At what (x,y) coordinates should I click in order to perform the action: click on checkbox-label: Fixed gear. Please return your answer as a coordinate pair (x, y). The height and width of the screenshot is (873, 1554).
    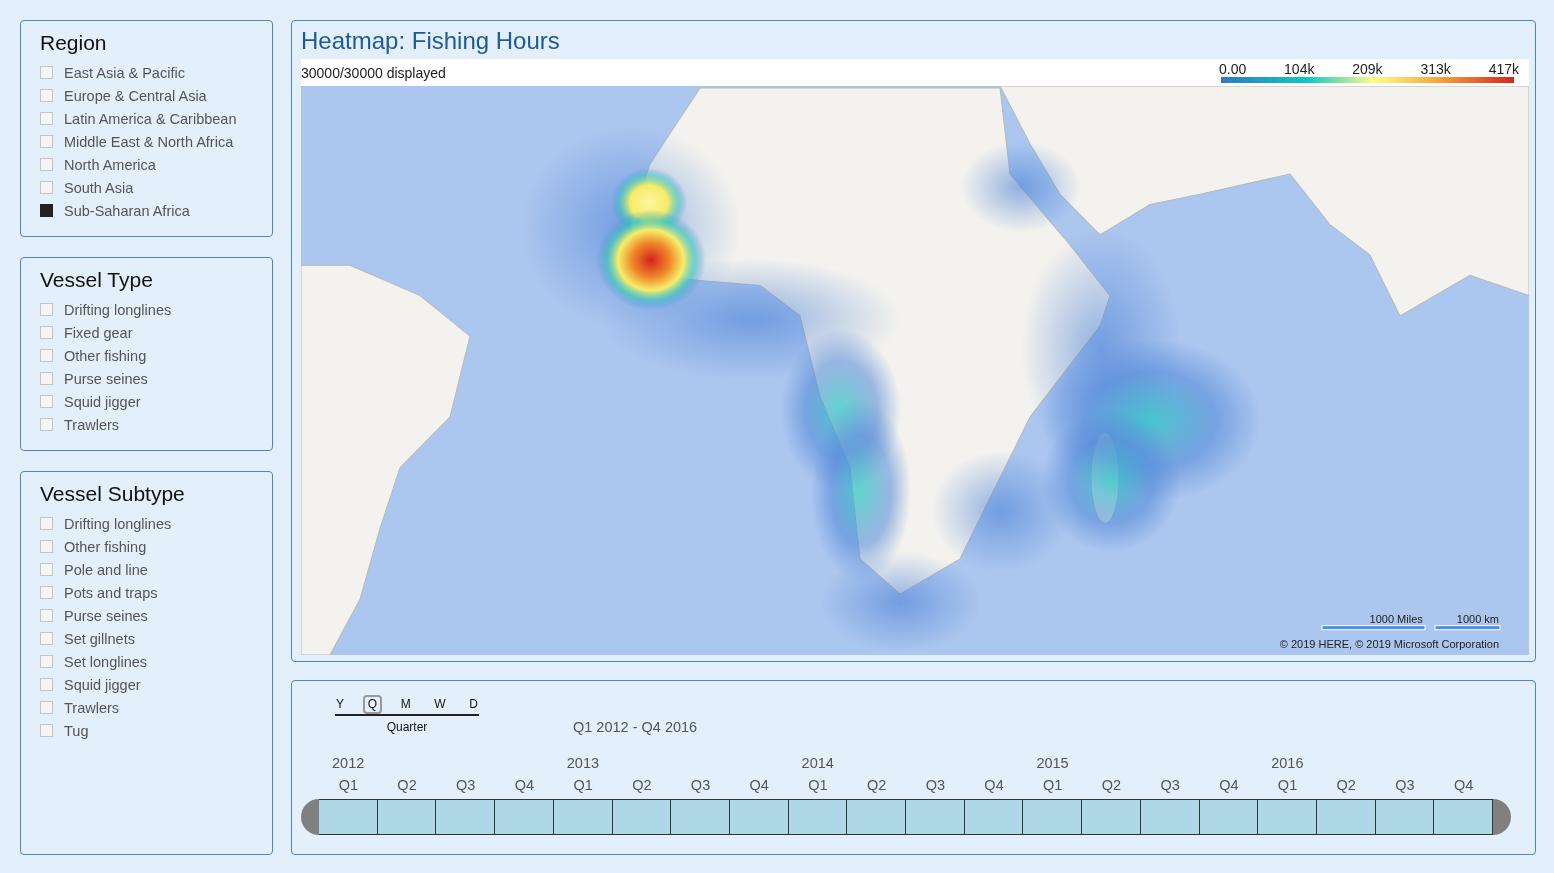
    Looking at the image, I should click on (98, 332).